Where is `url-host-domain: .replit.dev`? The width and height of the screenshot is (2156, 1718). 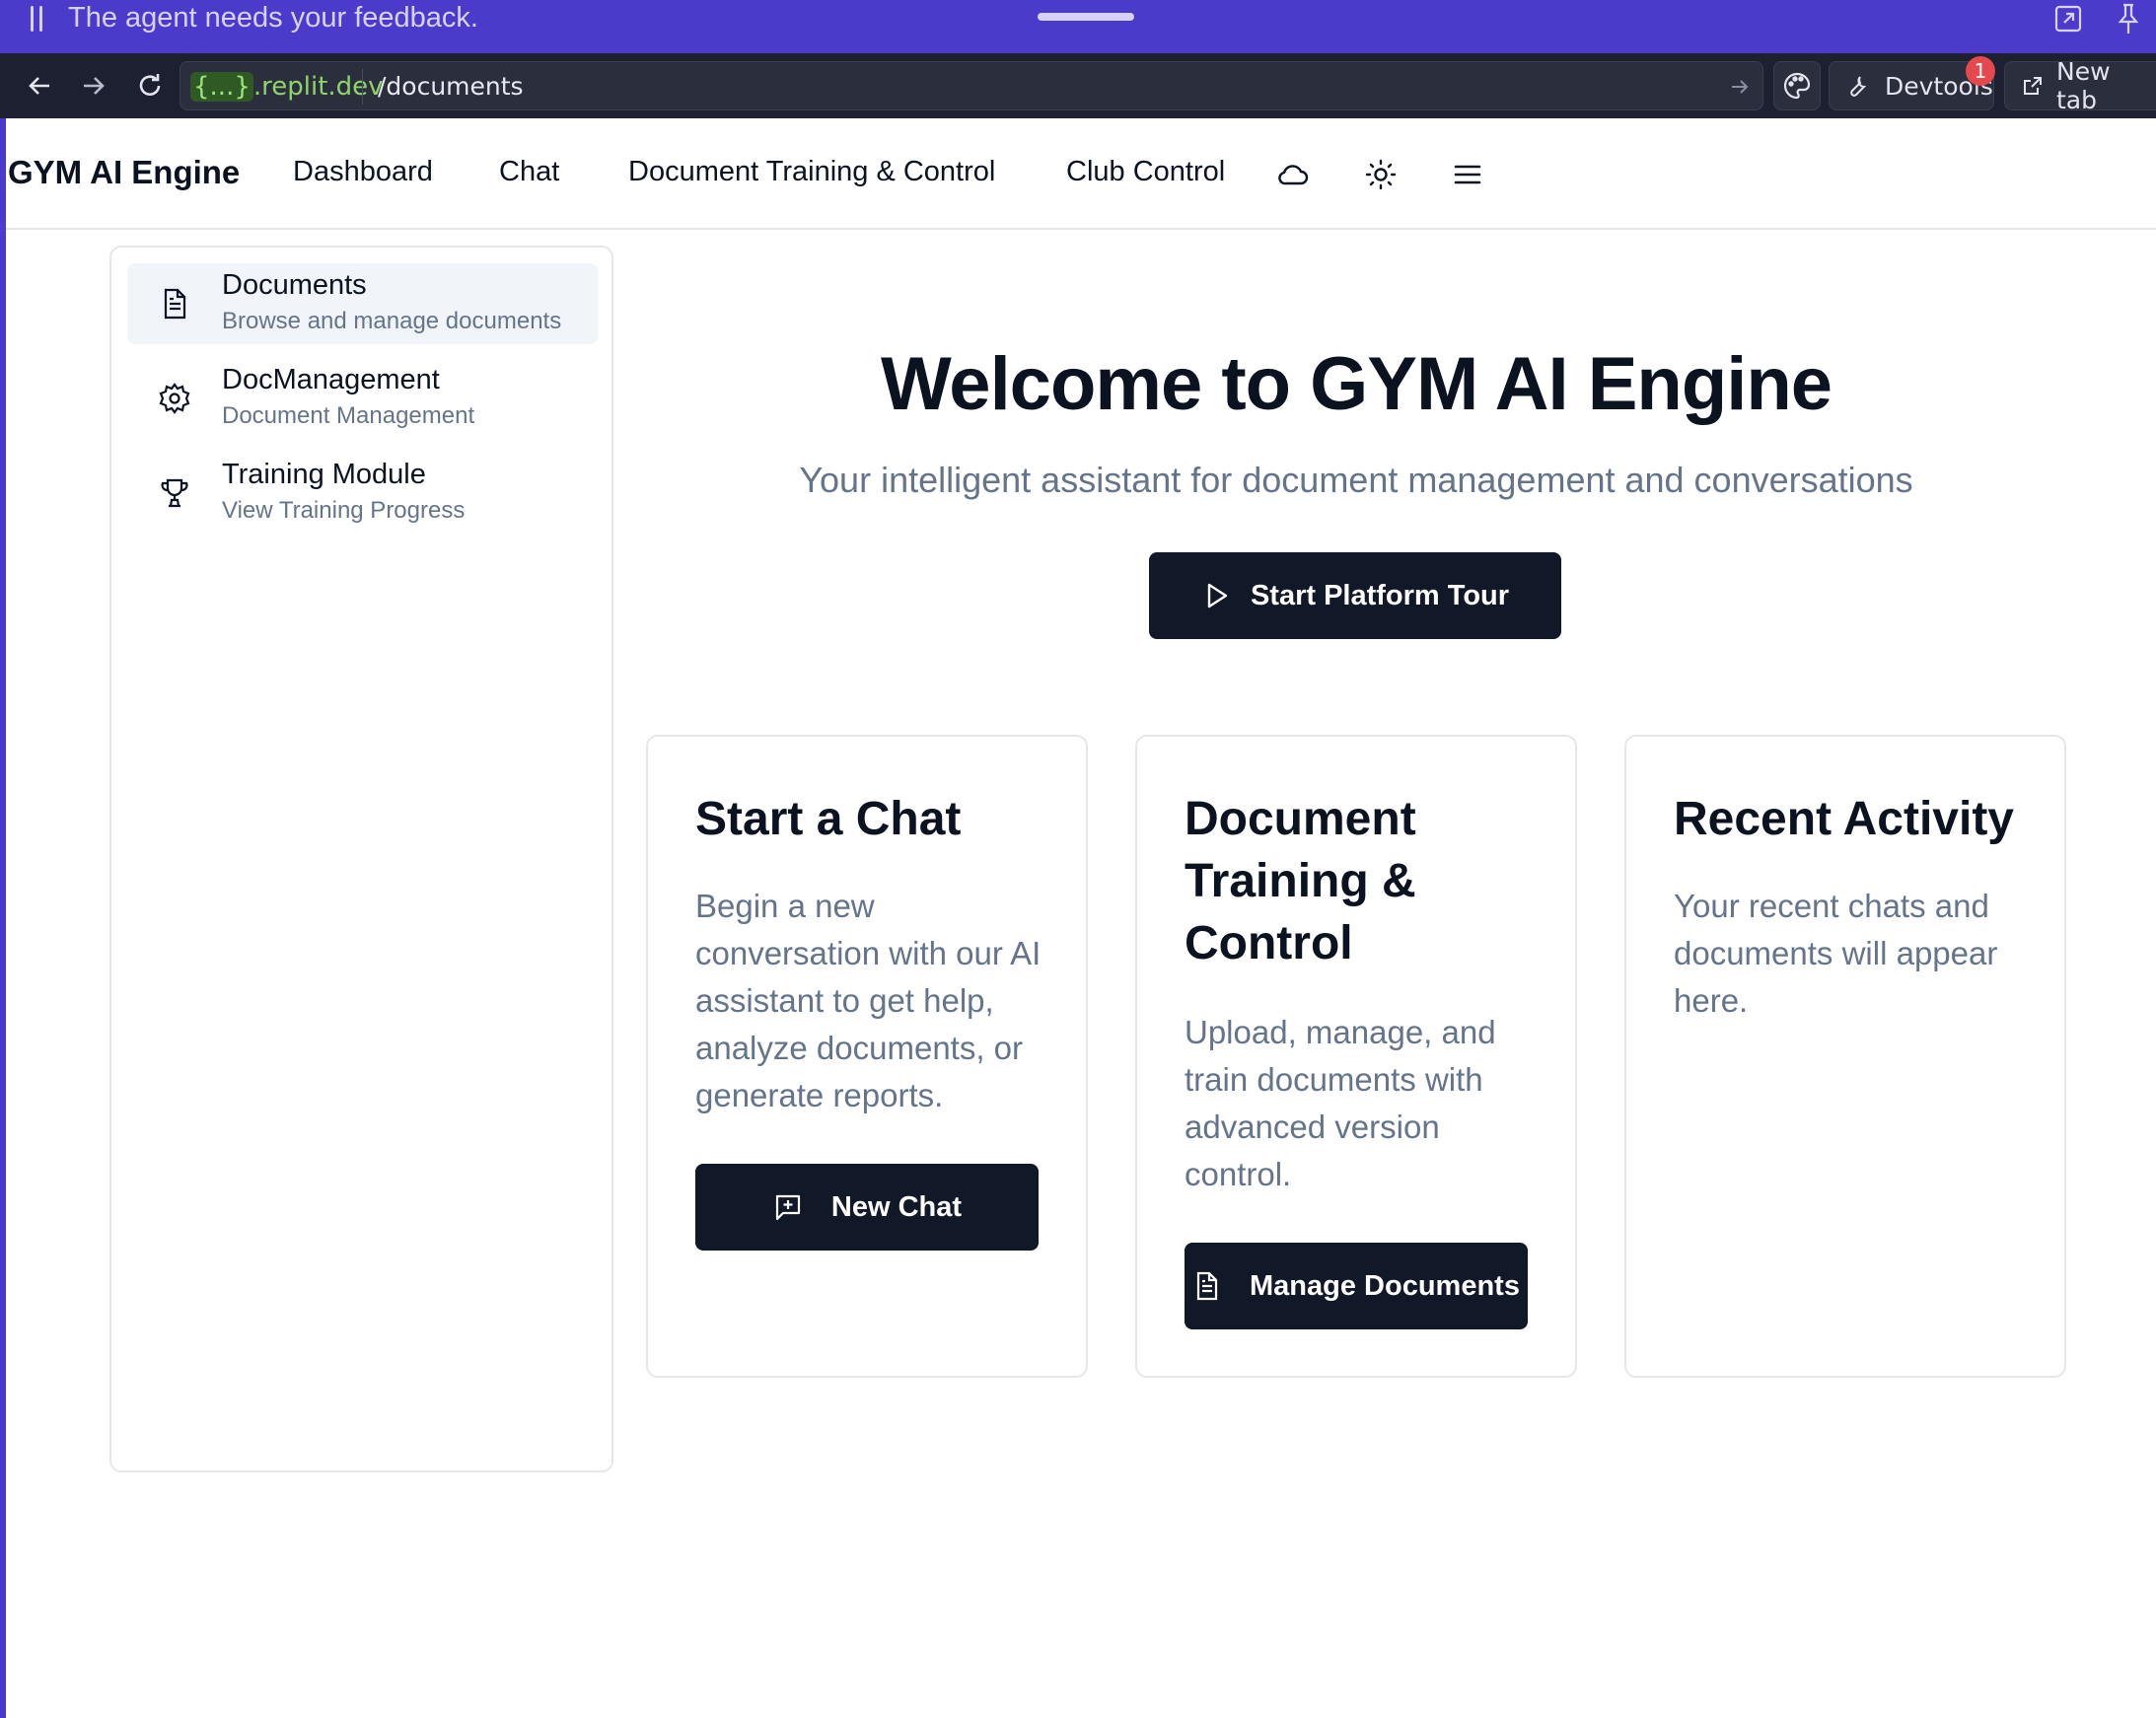
url-host-domain: .replit.dev is located at coordinates (318, 87).